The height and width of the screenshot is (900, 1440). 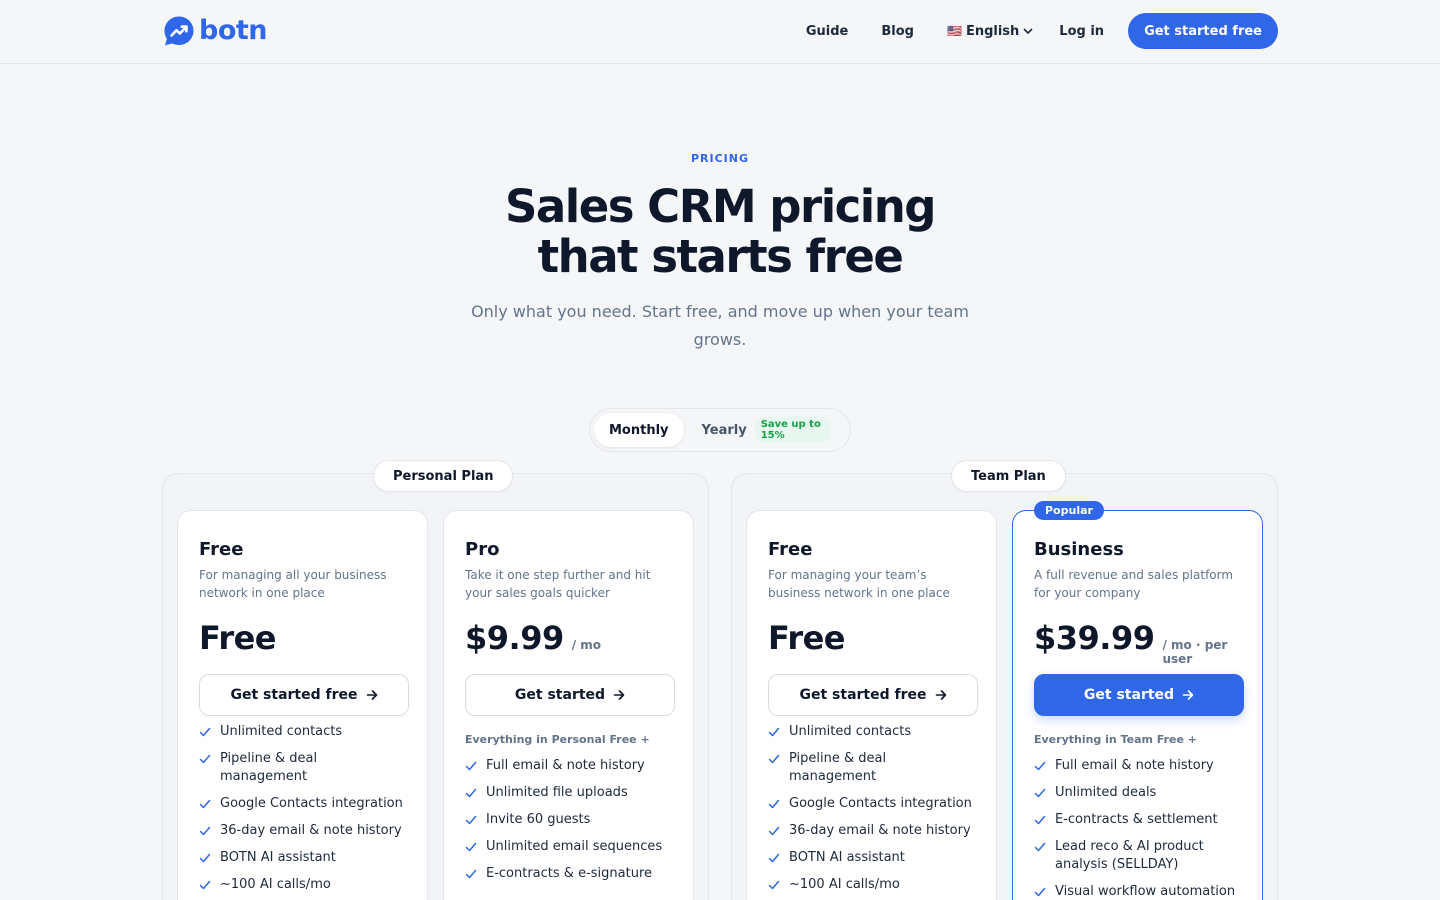 What do you see at coordinates (792, 430) in the screenshot?
I see `save-badge: Save up to 15%` at bounding box center [792, 430].